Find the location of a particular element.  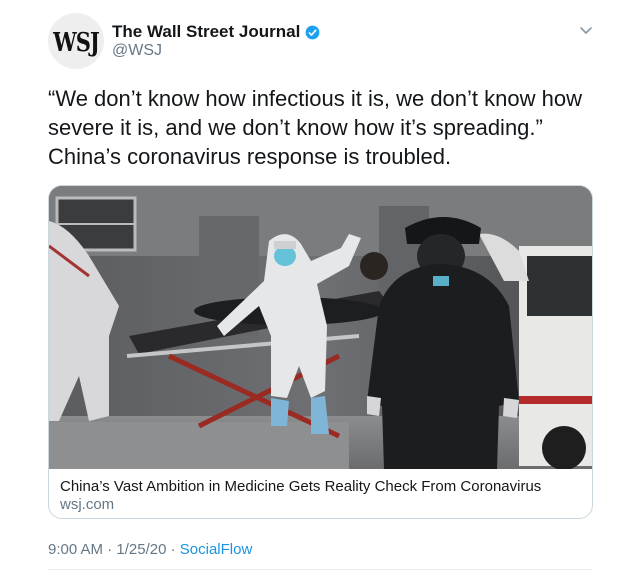

tweet-time: 9:00 AM is located at coordinates (75, 549).